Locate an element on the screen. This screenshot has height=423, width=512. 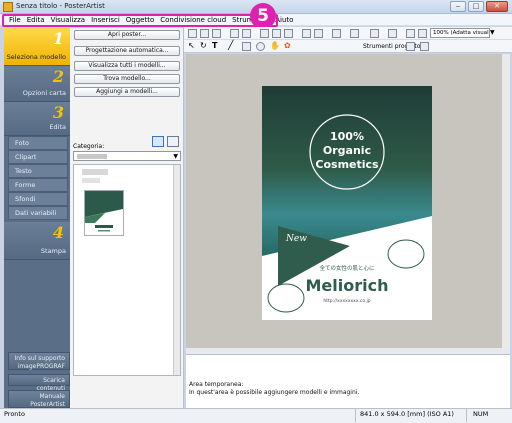
poster-headline-3: Cosmetics is located at coordinates (347, 164).